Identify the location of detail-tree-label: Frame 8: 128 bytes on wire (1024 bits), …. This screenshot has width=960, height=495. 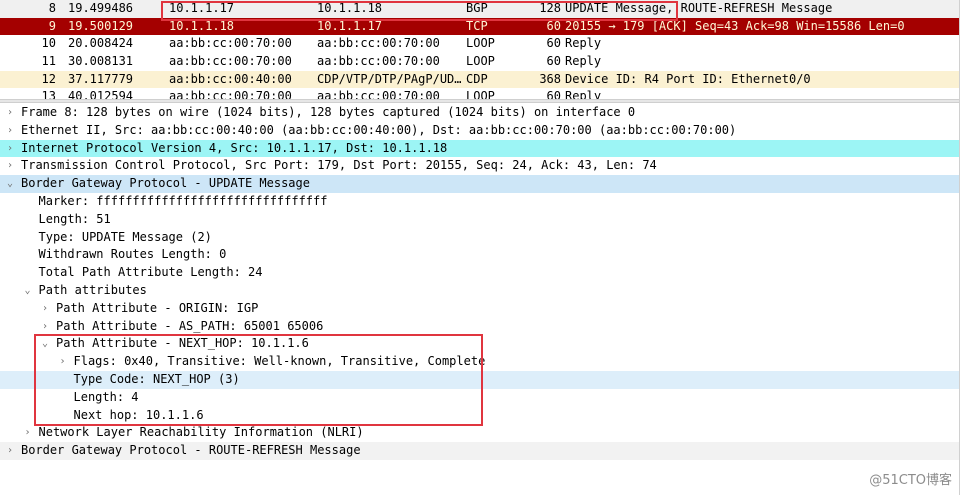
(328, 112).